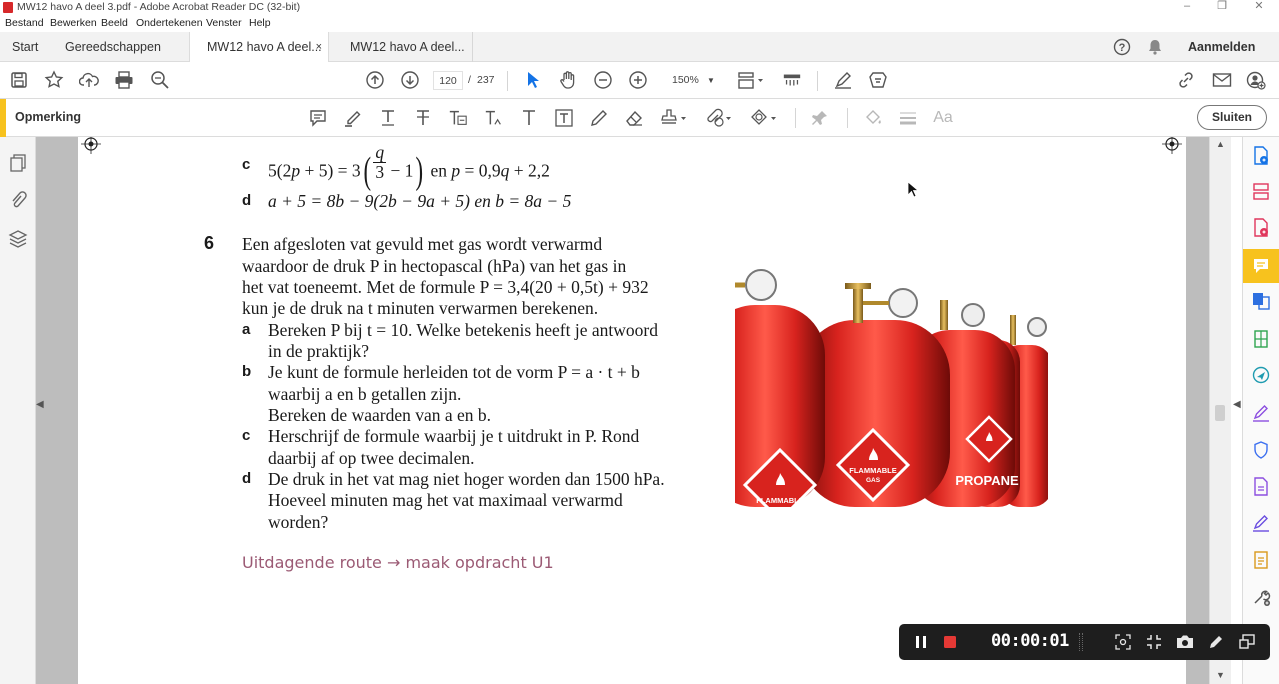 The width and height of the screenshot is (1279, 684). Describe the element at coordinates (353, 118) in the screenshot. I see `highlight-pen-icon` at that location.